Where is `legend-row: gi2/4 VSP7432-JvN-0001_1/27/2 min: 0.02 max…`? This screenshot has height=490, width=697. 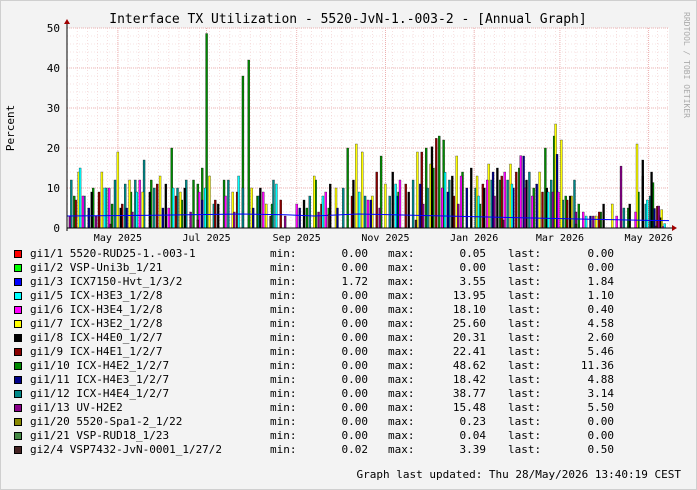 legend-row: gi2/4 VSP7432-JvN-0001_1/27/2 min: 0.02 max… is located at coordinates (344, 450).